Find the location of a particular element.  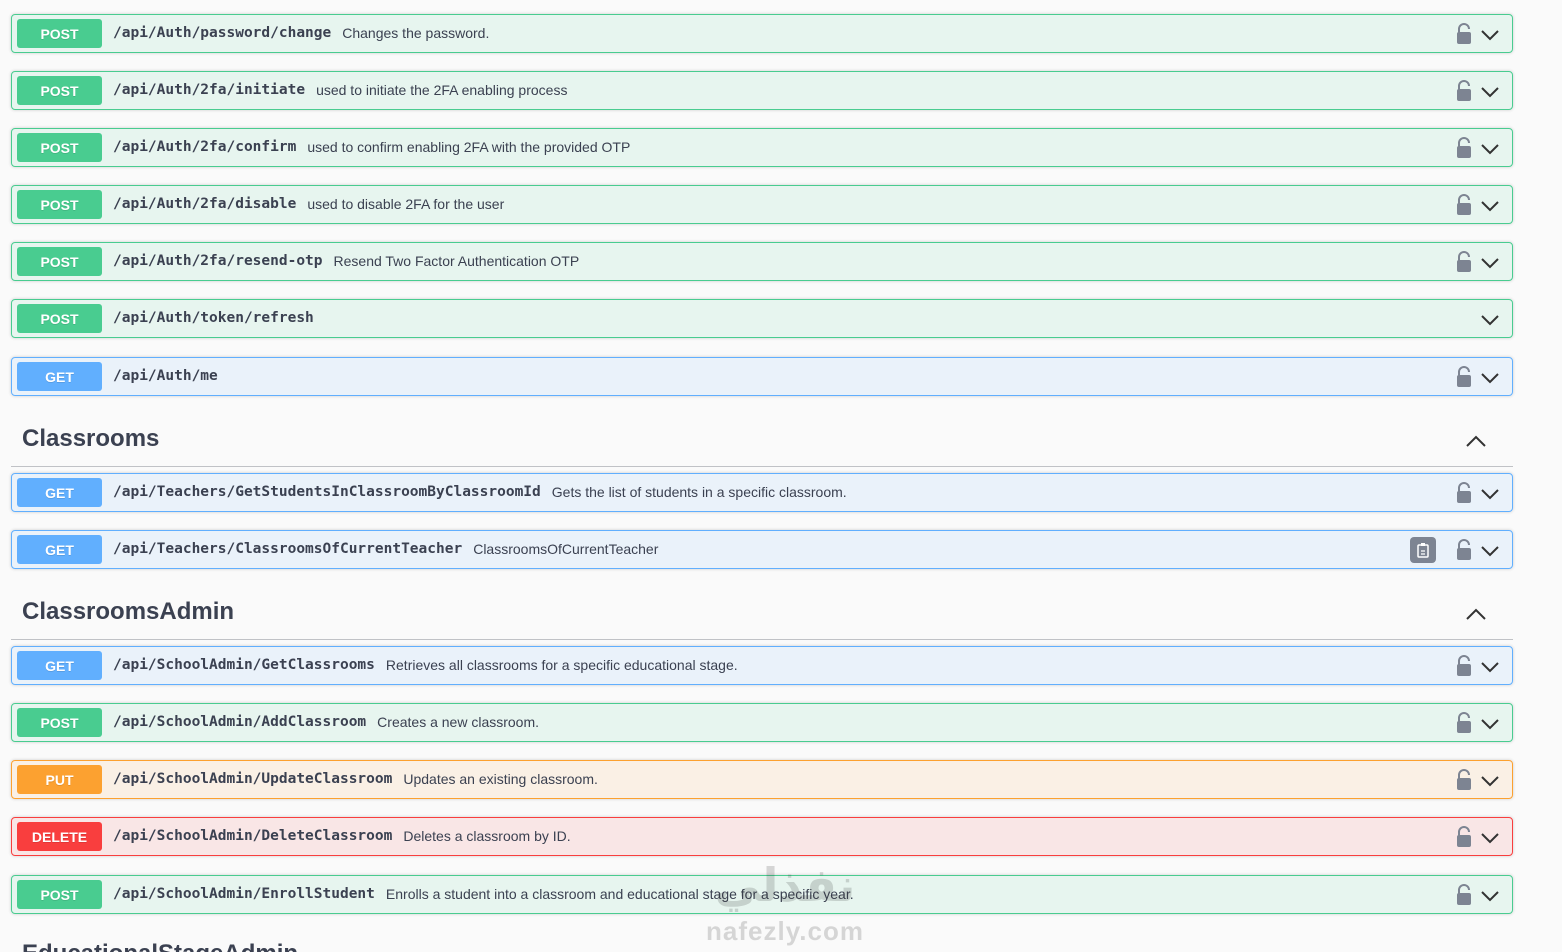

path-text: /api/Auth/2fa/resend-otp is located at coordinates (218, 261).